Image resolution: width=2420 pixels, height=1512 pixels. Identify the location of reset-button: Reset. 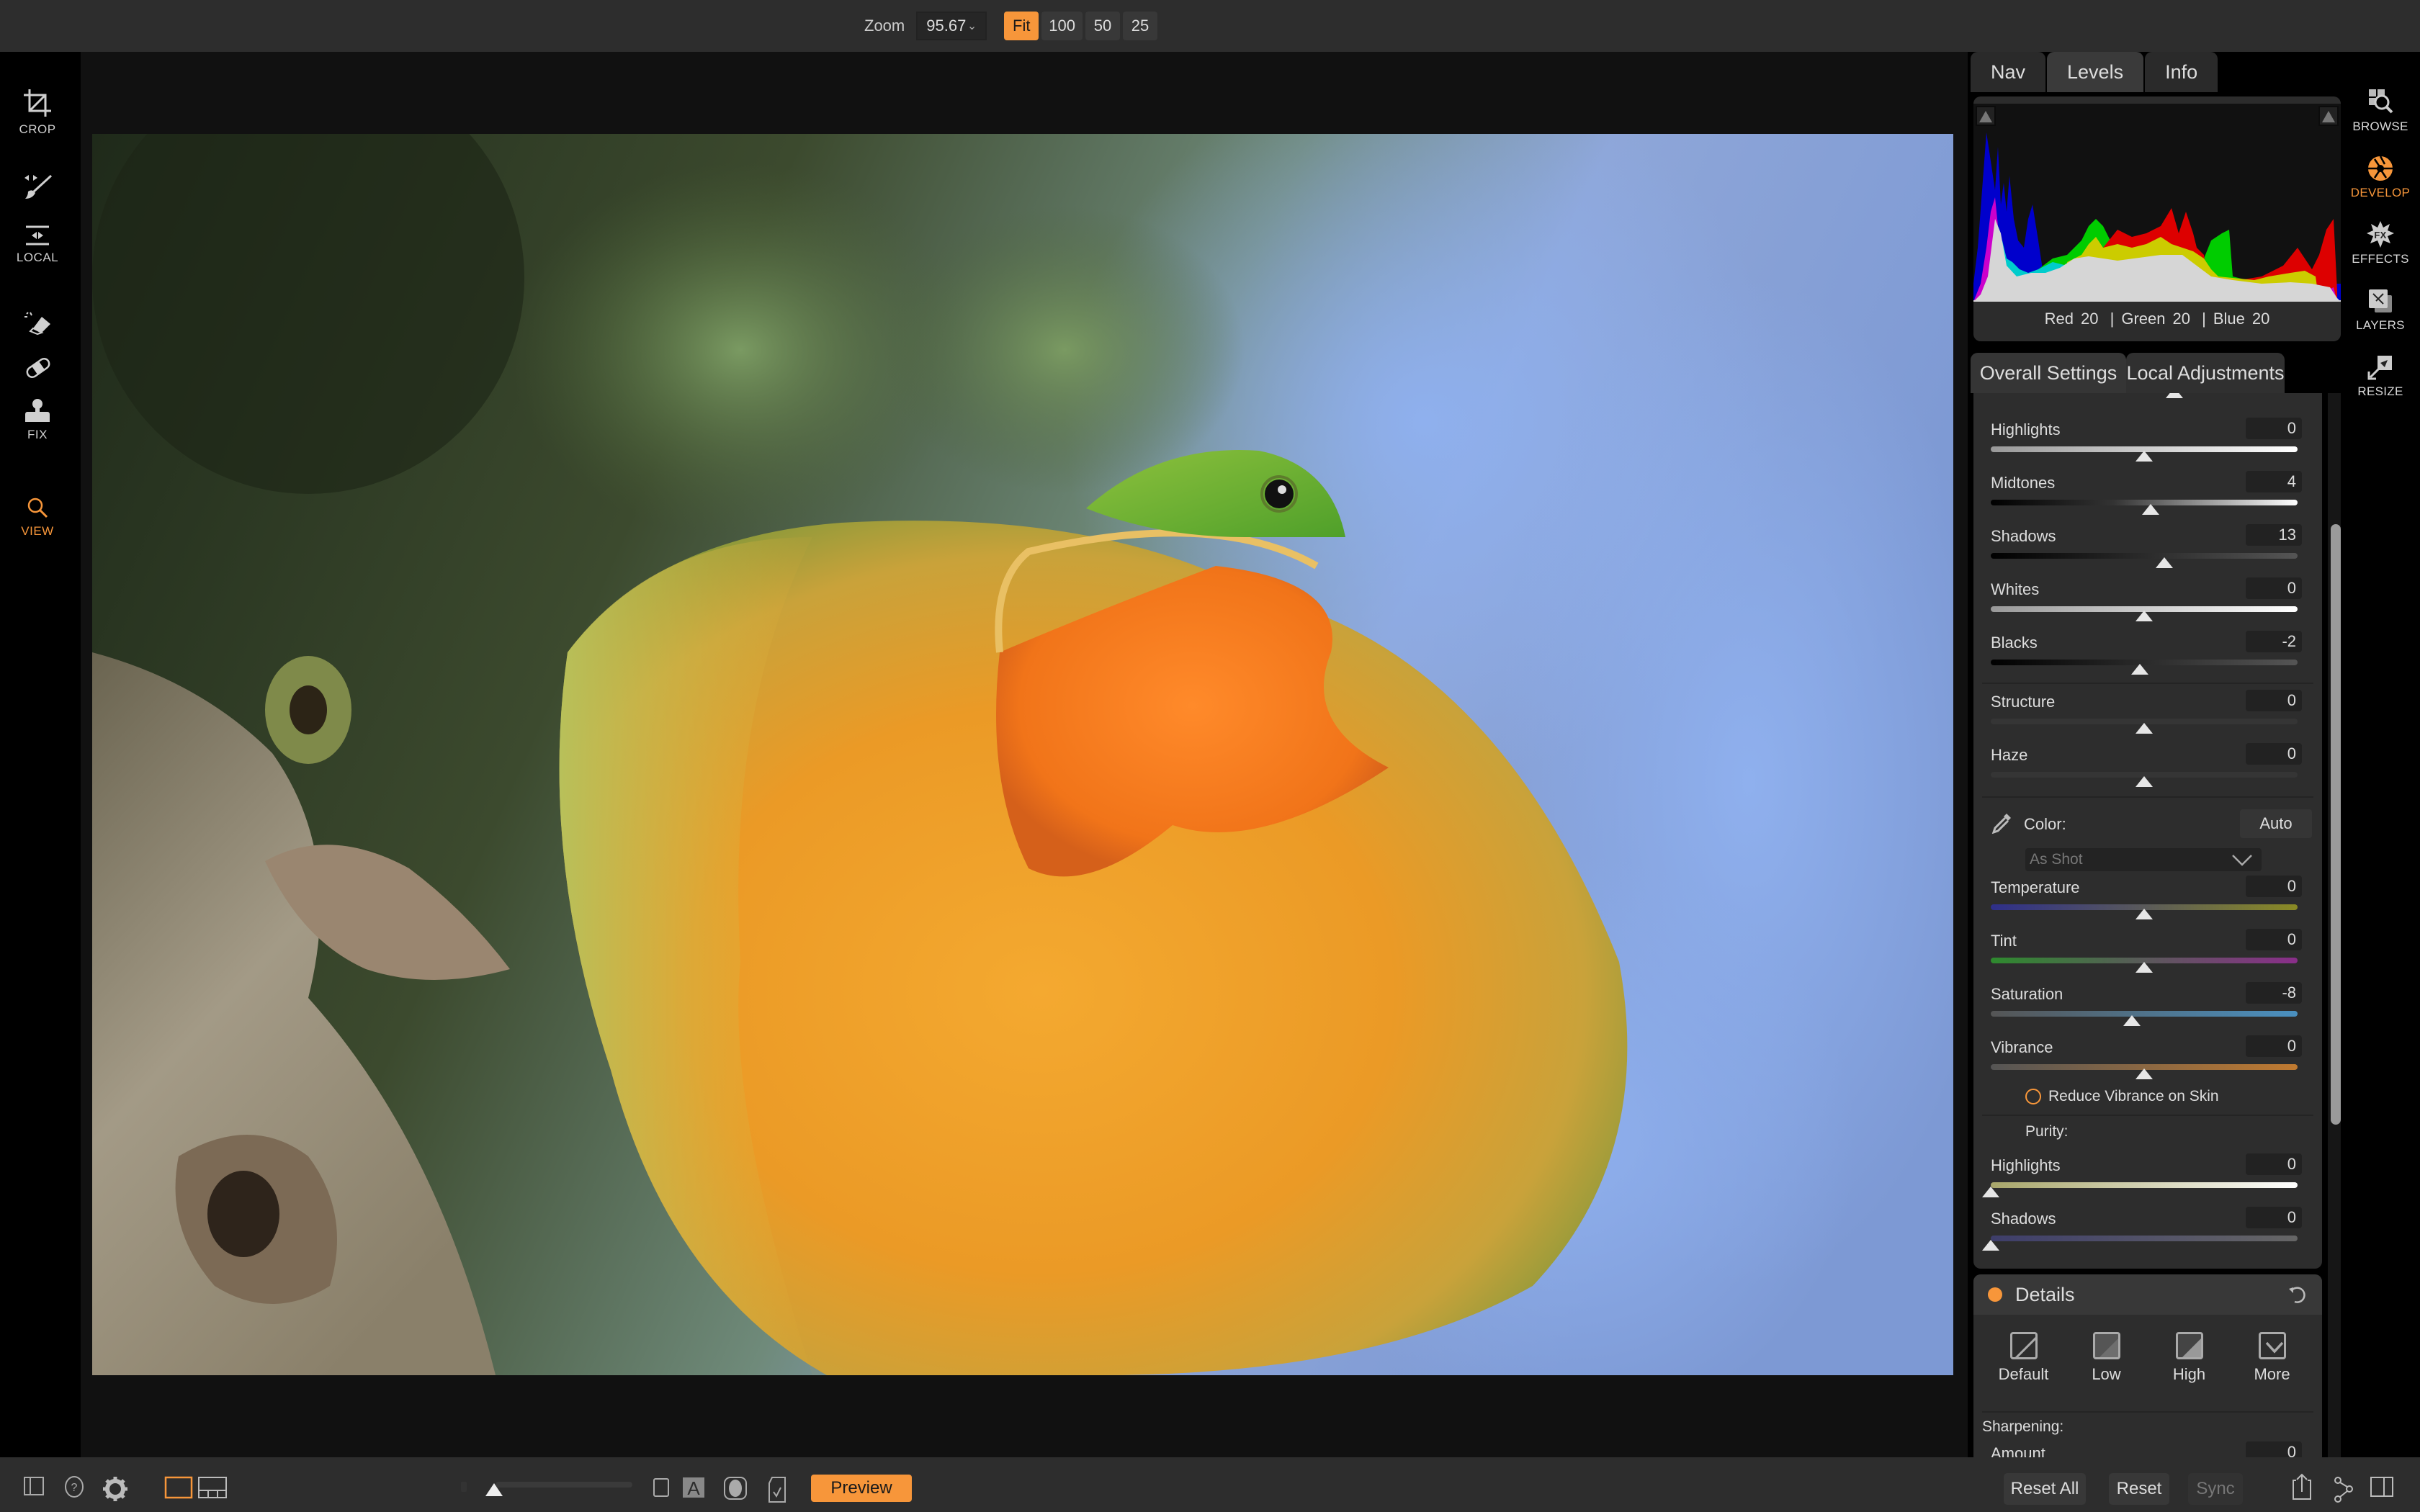
(2139, 1489).